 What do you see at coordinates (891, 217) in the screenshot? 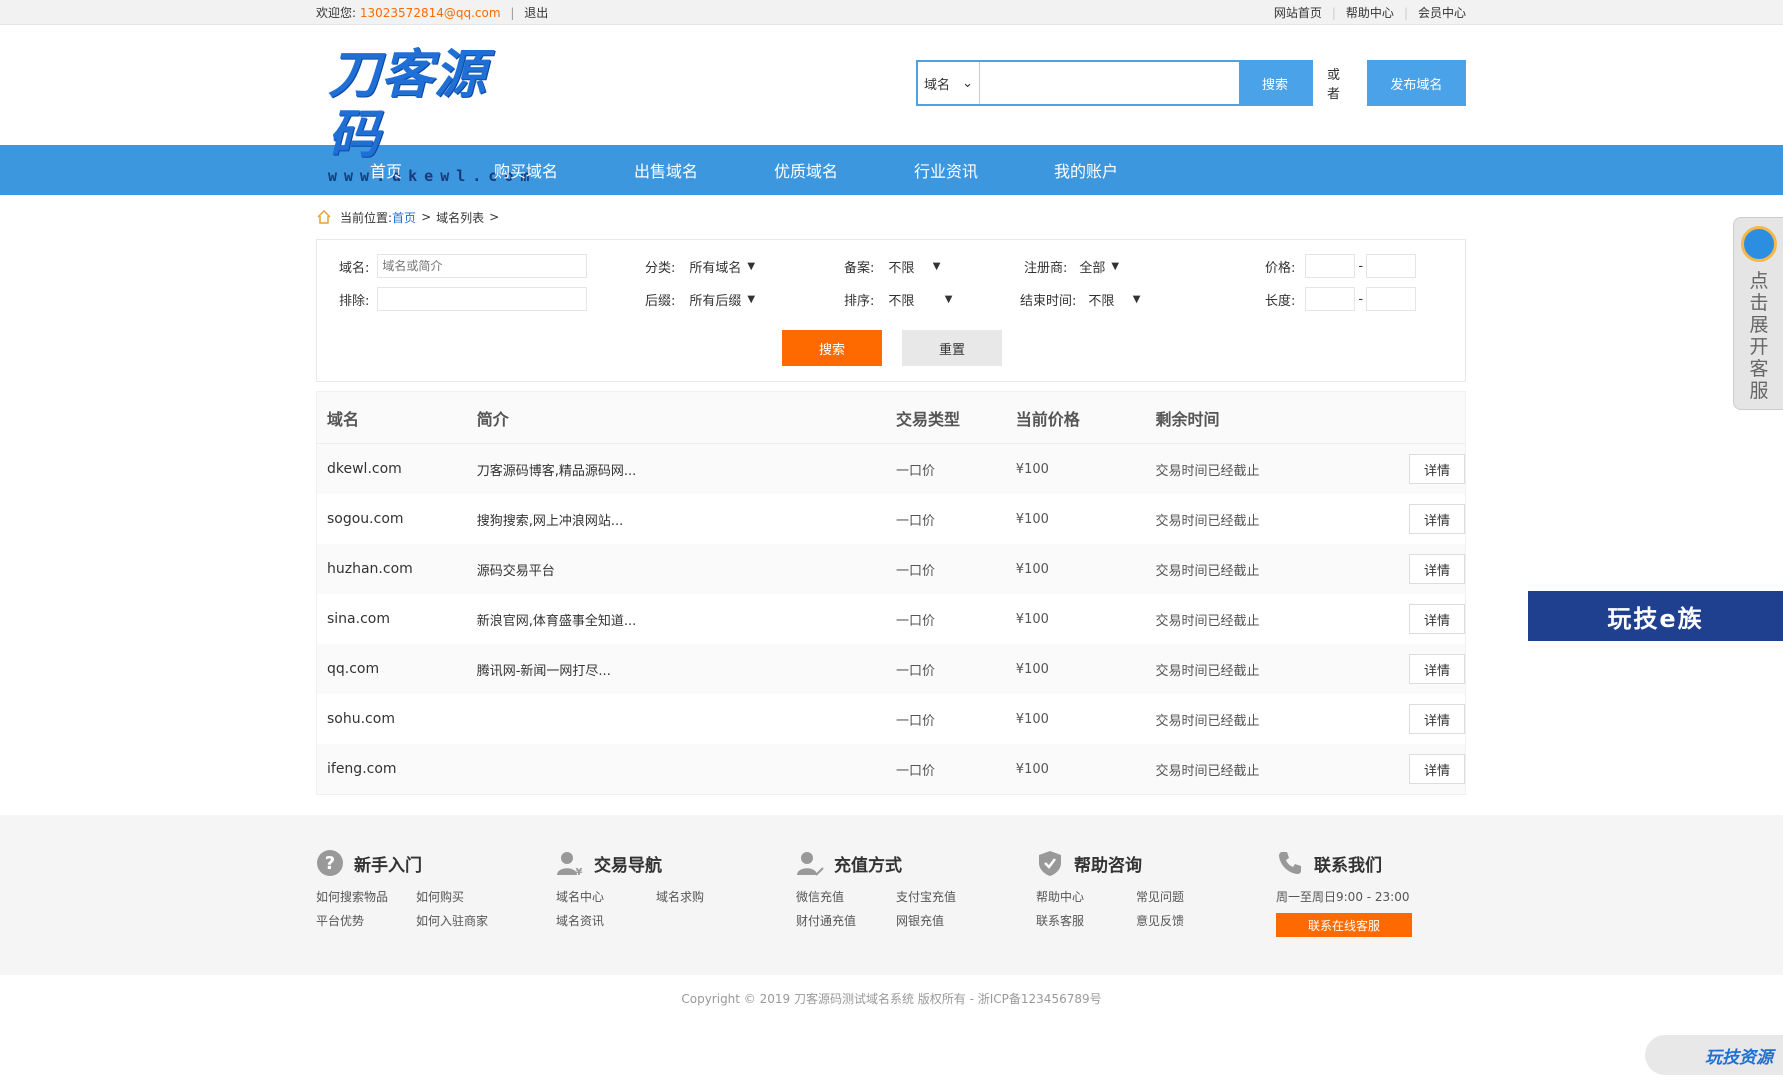
I see `breadcrumb: 当前位置: 首页 > 域名列表 >` at bounding box center [891, 217].